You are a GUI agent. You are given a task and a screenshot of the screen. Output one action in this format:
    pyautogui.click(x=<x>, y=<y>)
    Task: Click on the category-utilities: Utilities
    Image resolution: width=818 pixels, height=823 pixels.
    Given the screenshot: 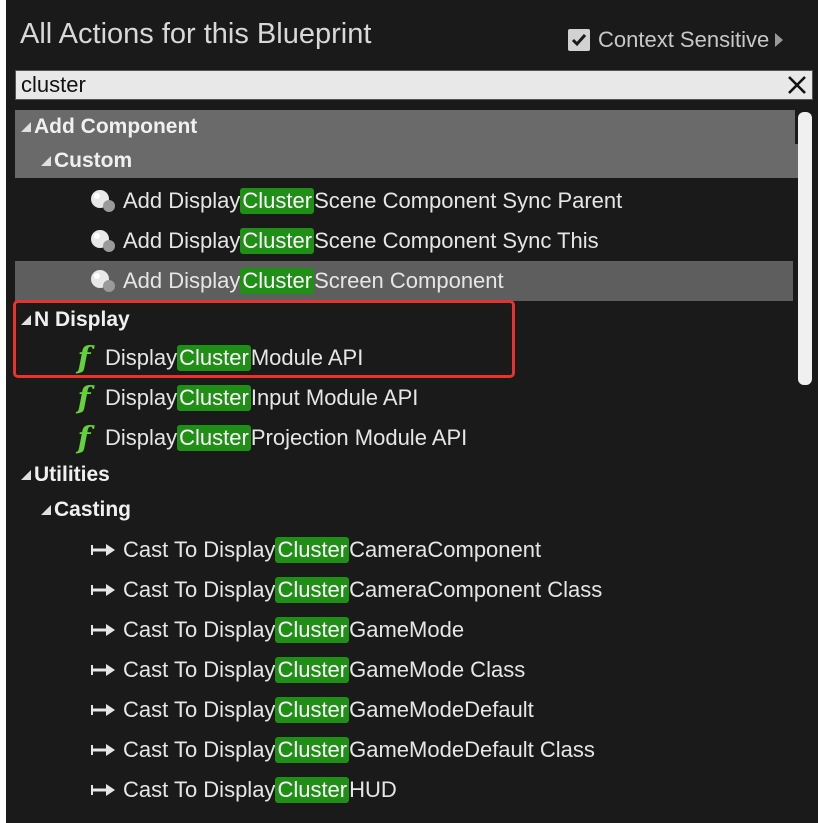 What is the action you would take?
    pyautogui.click(x=405, y=475)
    